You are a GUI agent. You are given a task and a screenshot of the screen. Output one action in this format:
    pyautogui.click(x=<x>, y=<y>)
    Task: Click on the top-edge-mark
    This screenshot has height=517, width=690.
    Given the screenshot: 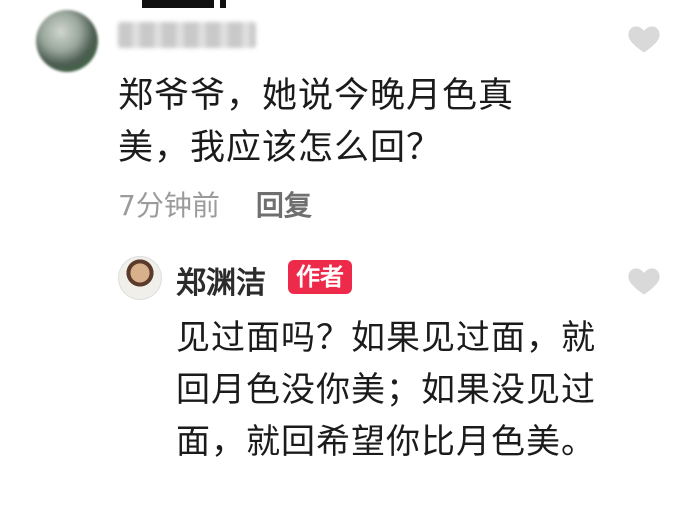 What is the action you would take?
    pyautogui.click(x=184, y=4)
    